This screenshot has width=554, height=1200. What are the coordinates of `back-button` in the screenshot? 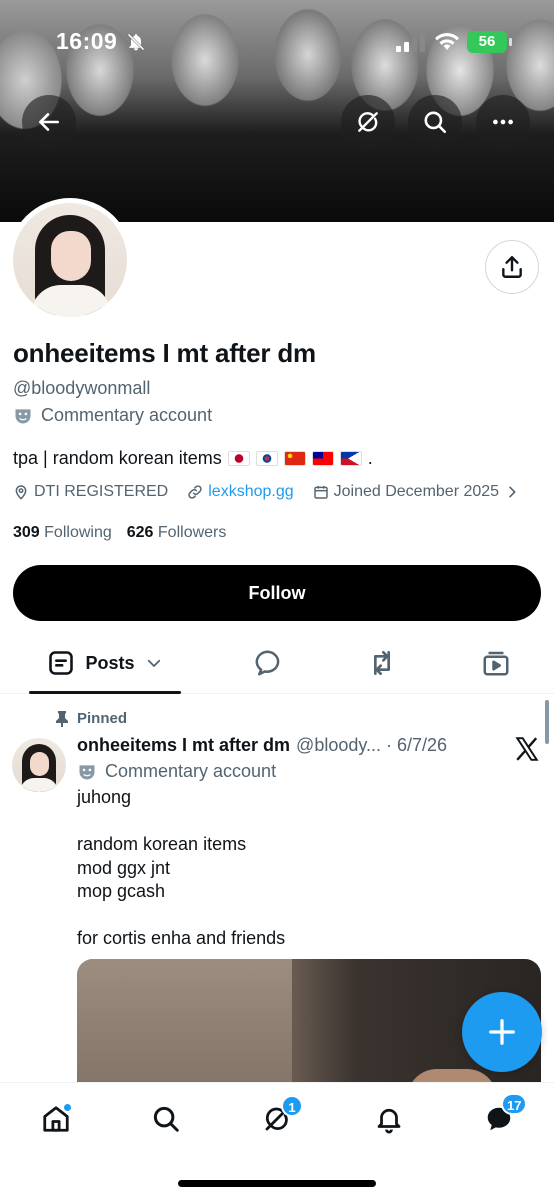 It's located at (49, 122).